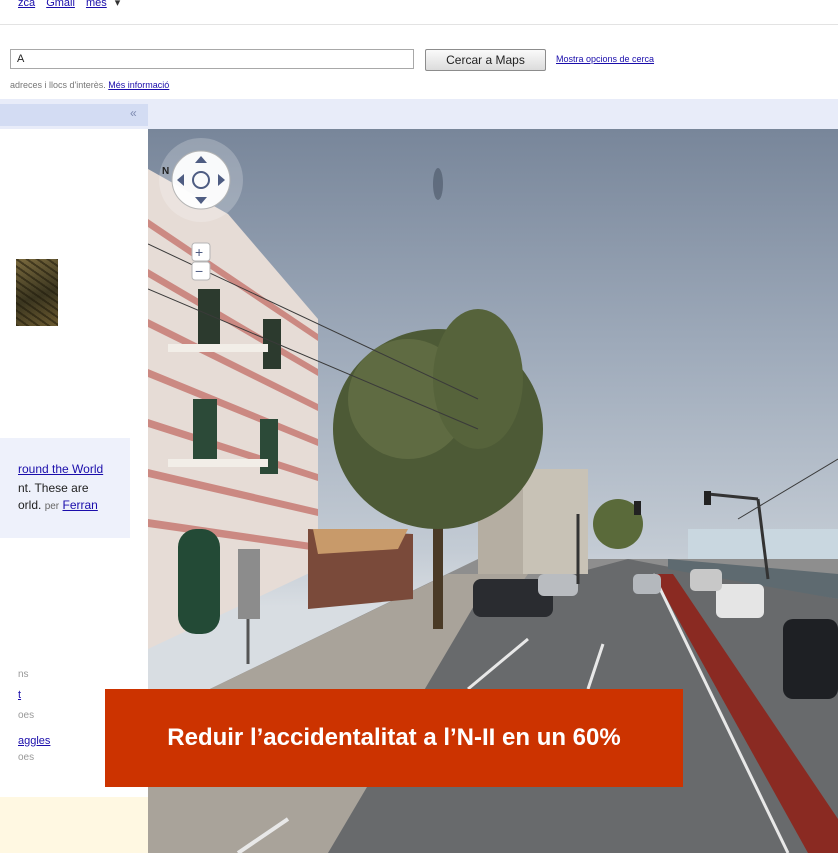 The height and width of the screenshot is (853, 838). Describe the element at coordinates (787, 489) in the screenshot. I see `power-line` at that location.